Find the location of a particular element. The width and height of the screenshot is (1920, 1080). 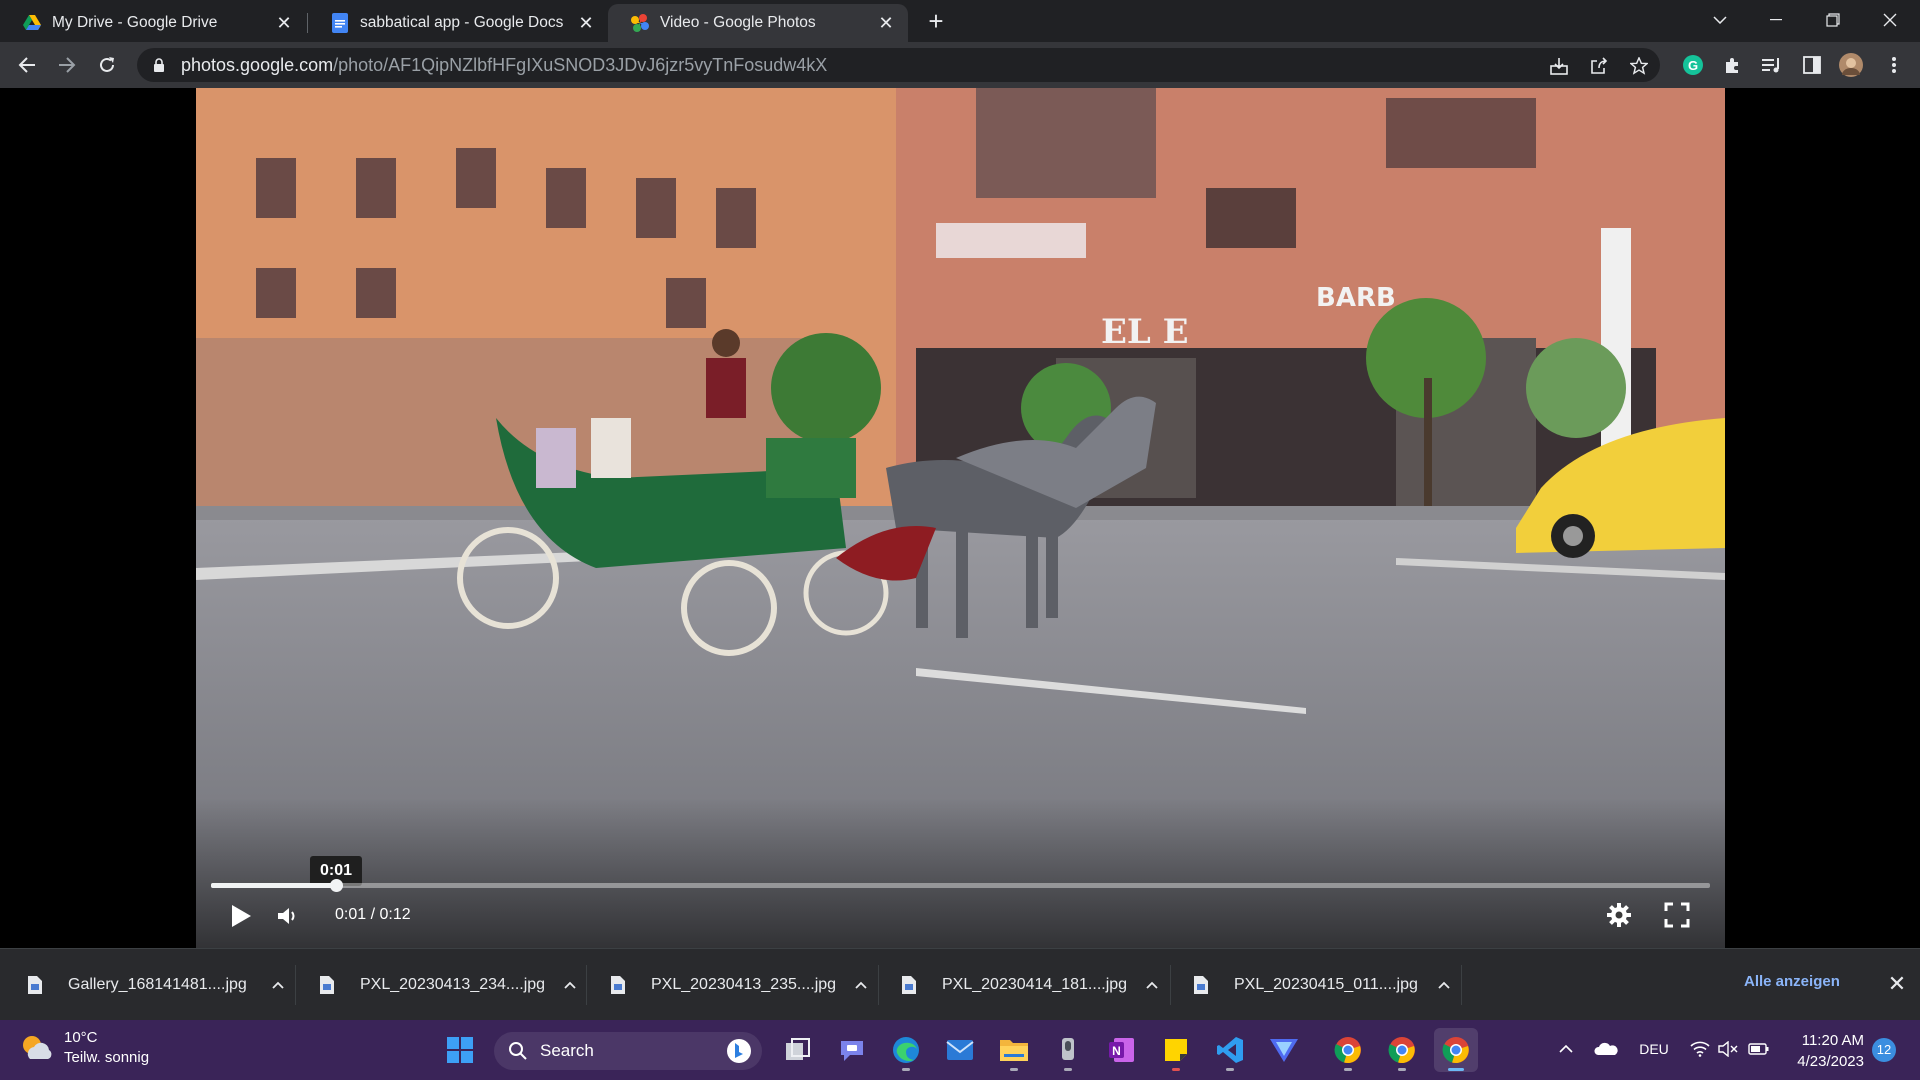

windows-logo-icon is located at coordinates (460, 1050).